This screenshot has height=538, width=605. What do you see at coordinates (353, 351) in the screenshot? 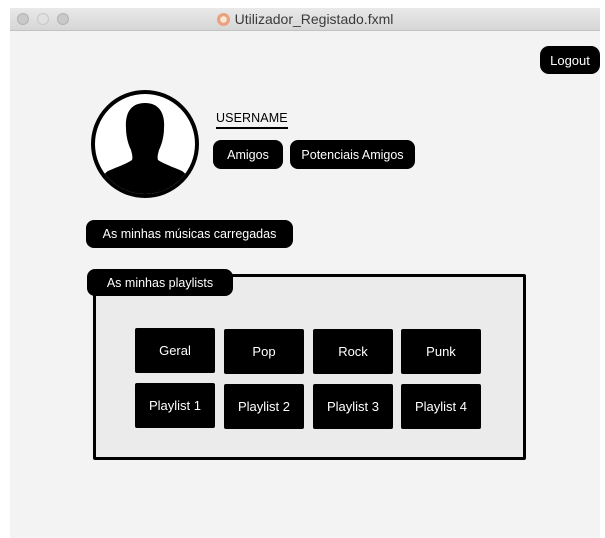
I see `playlist-button-rock: Rock` at bounding box center [353, 351].